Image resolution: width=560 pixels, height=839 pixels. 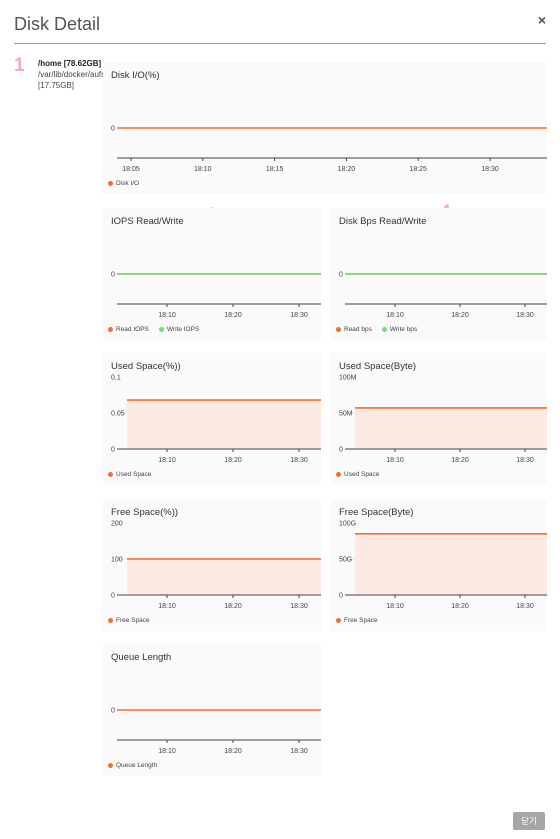 What do you see at coordinates (74, 63) in the screenshot?
I see `disk-item-home: /home [78.62GB]` at bounding box center [74, 63].